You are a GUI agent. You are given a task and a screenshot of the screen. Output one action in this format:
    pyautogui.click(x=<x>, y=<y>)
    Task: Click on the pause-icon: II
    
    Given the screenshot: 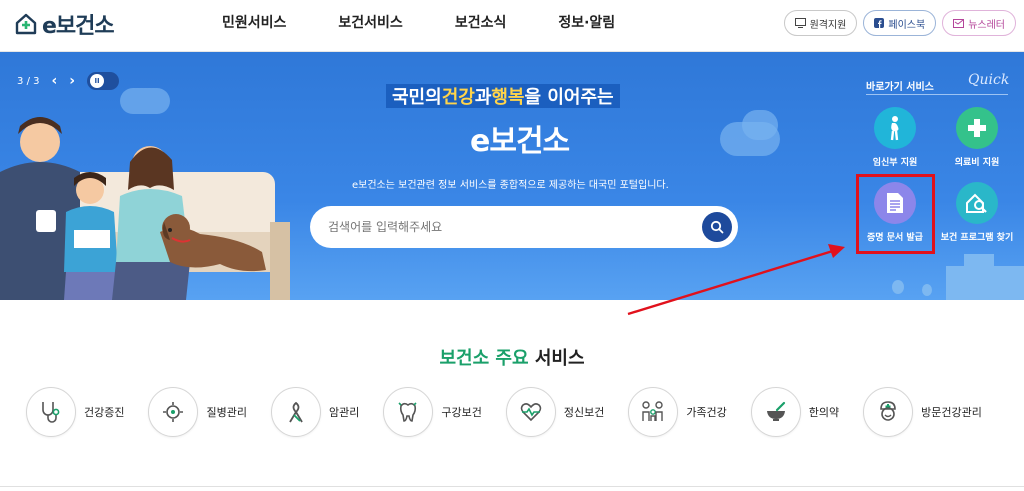 What is the action you would take?
    pyautogui.click(x=97, y=81)
    